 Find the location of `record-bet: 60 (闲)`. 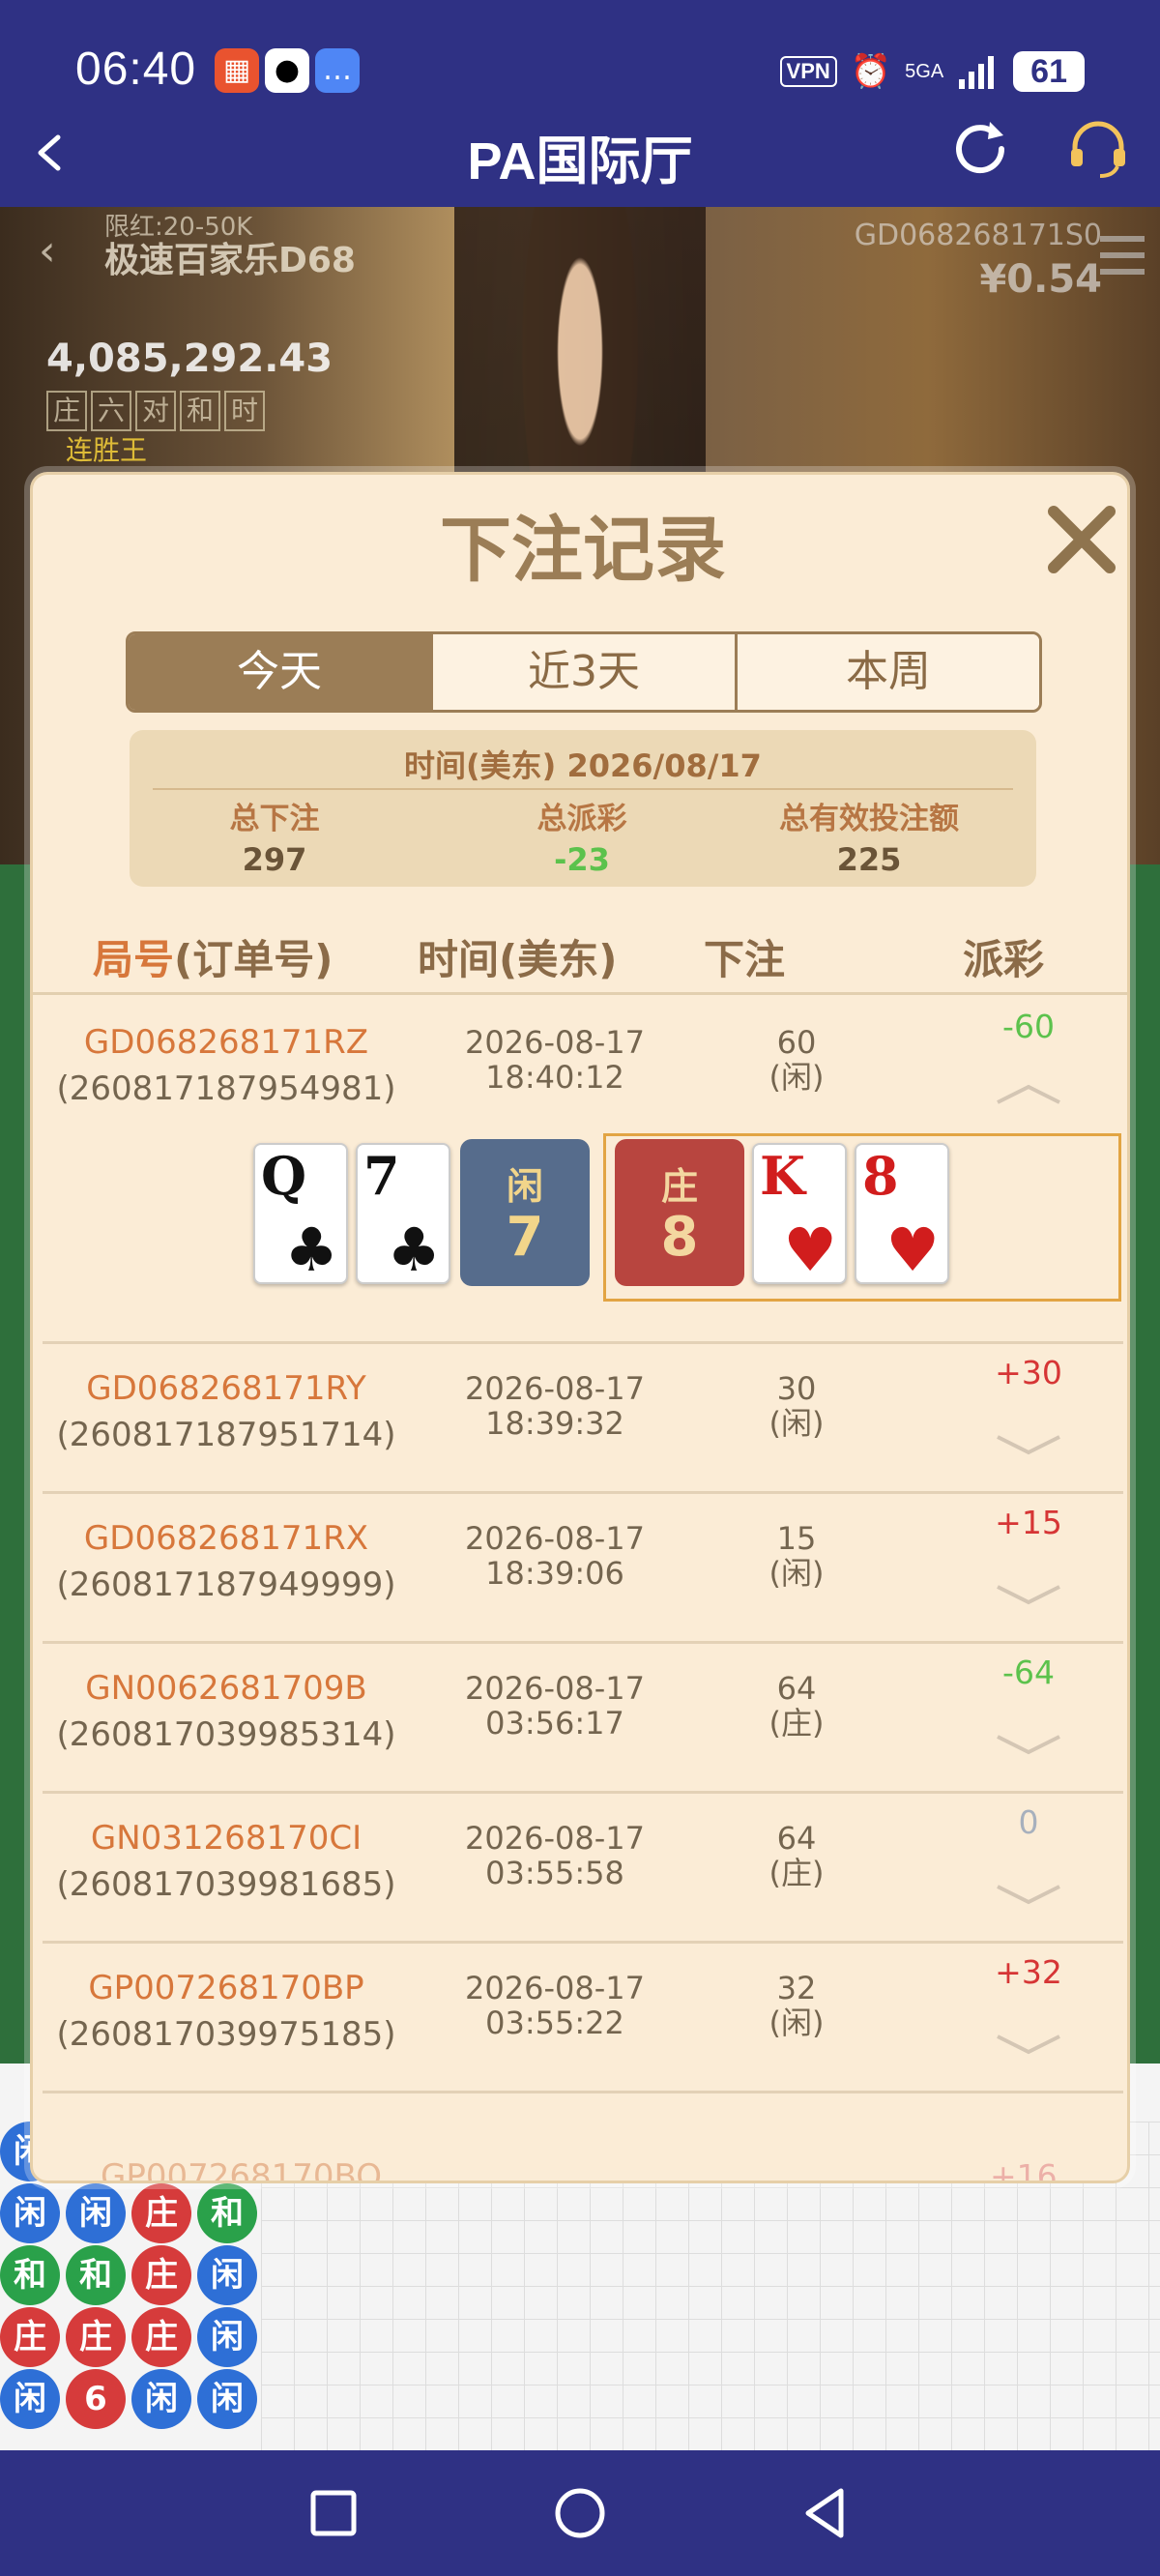

record-bet: 60 (闲) is located at coordinates (797, 1060).